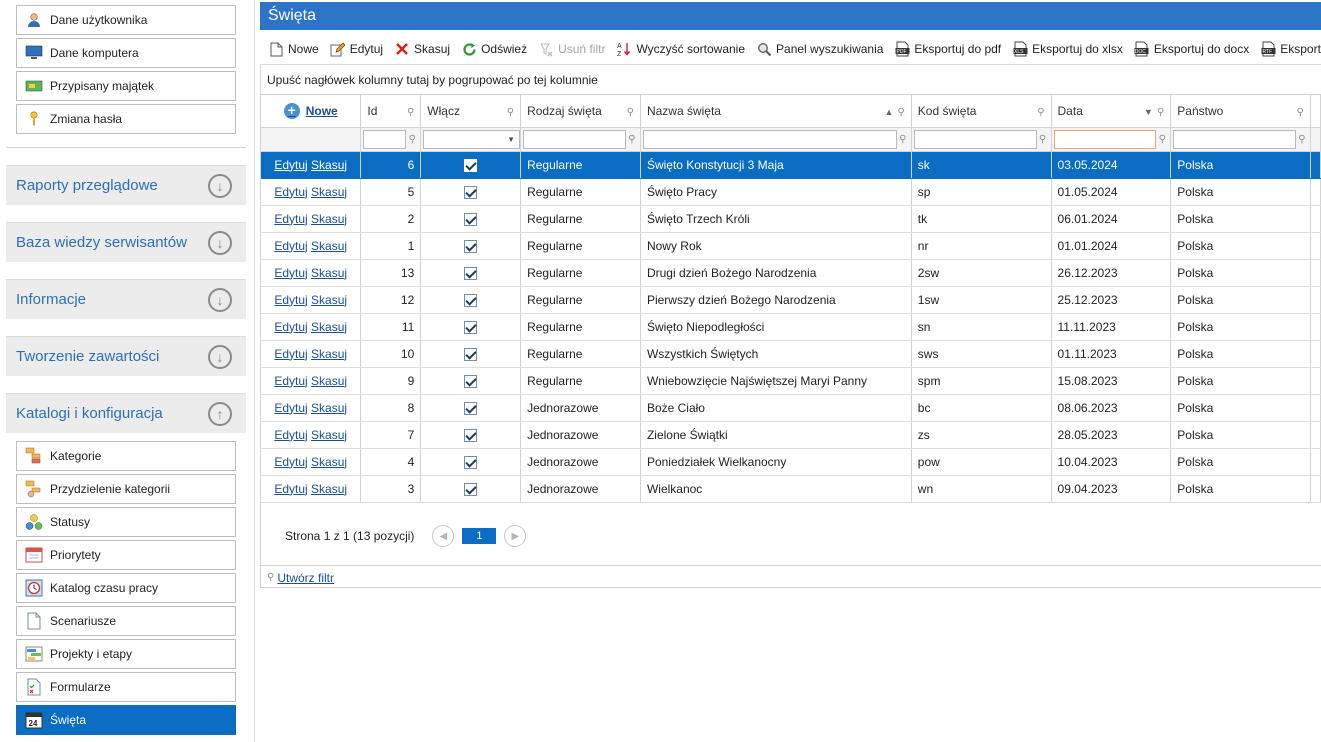 The width and height of the screenshot is (1321, 742). I want to click on delete-button: Skasuj, so click(422, 49).